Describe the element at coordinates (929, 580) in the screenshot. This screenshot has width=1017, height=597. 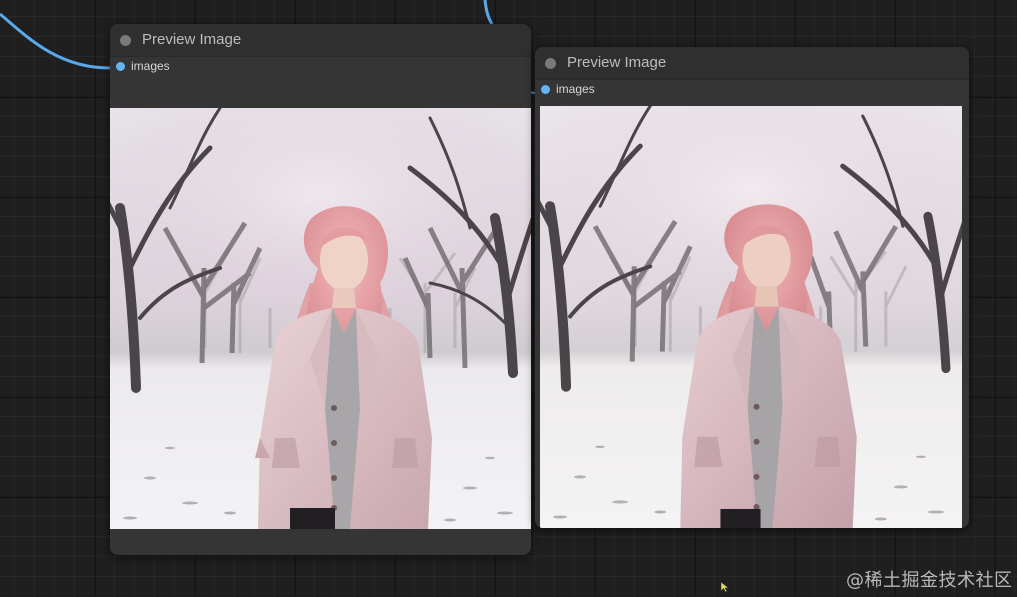
I see `watermark-text: @稀土掘金技术社区` at that location.